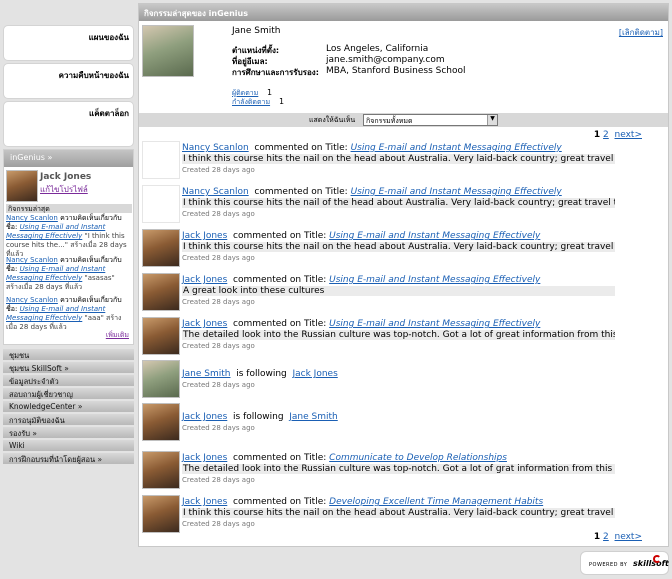  I want to click on edit-profile-link: แก้ไขโปรไฟล์, so click(64, 189).